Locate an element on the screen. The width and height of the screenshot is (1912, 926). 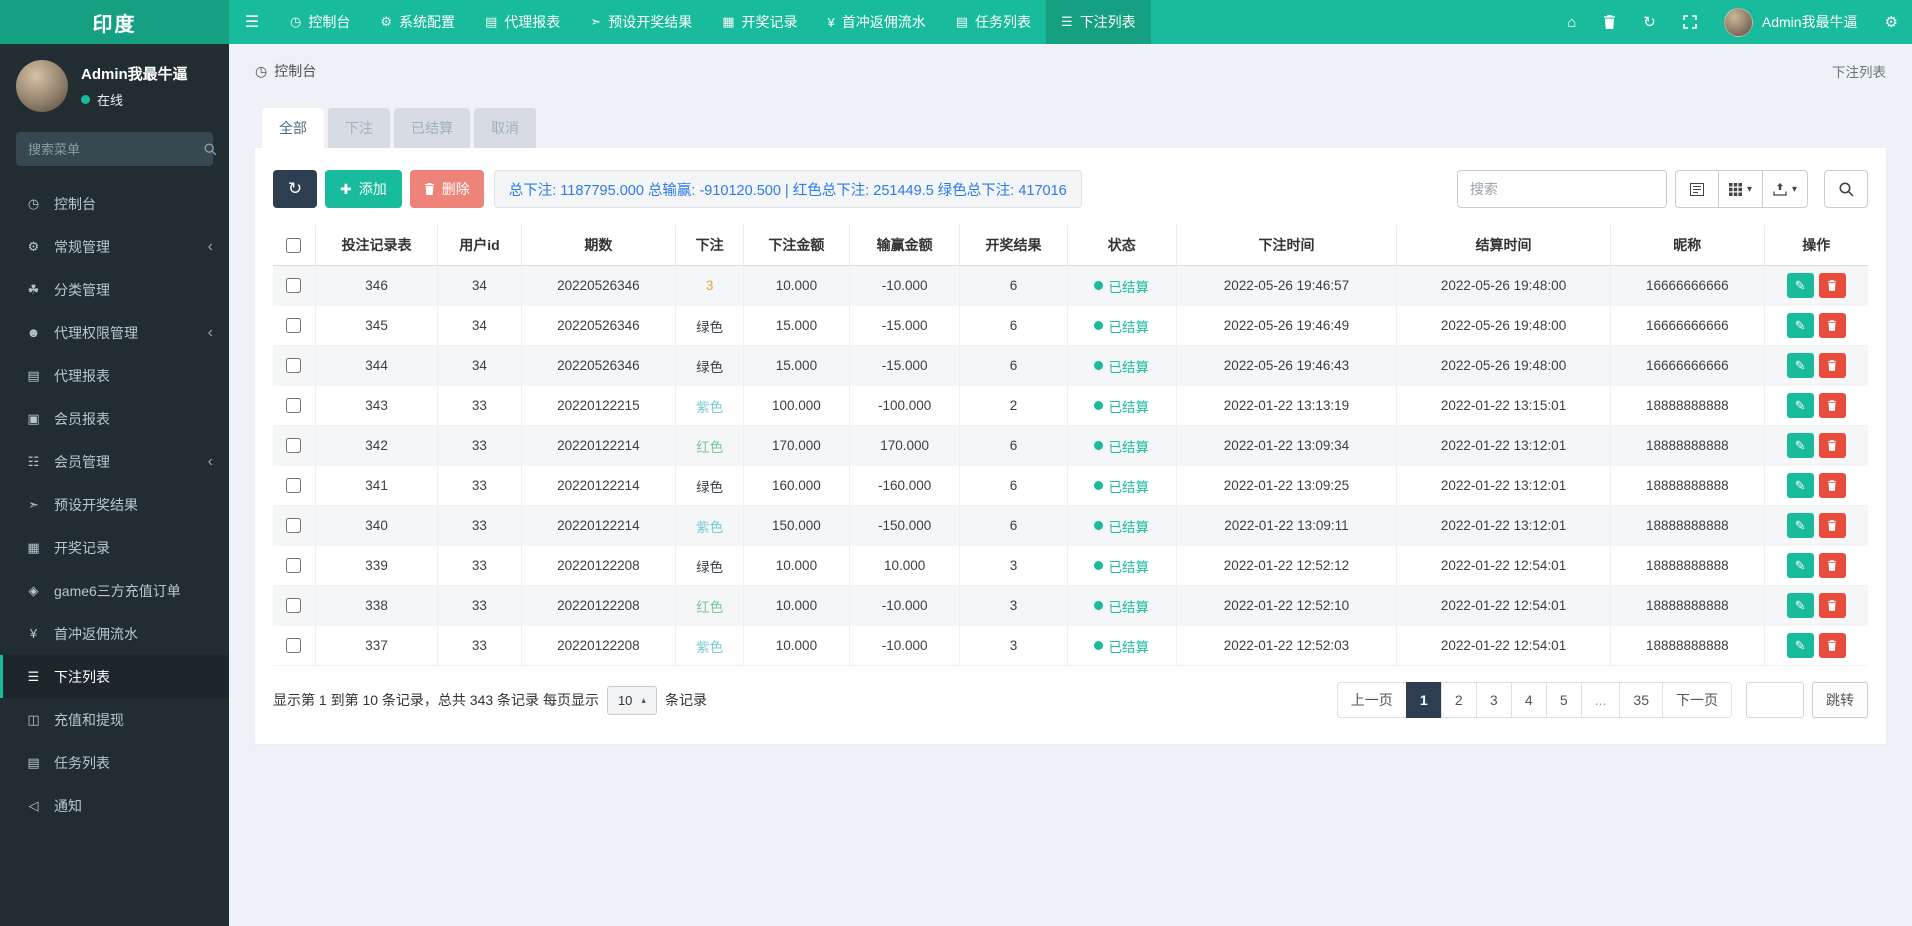
sidebar-item: ▤ 代理报表 ‹ is located at coordinates (114, 375).